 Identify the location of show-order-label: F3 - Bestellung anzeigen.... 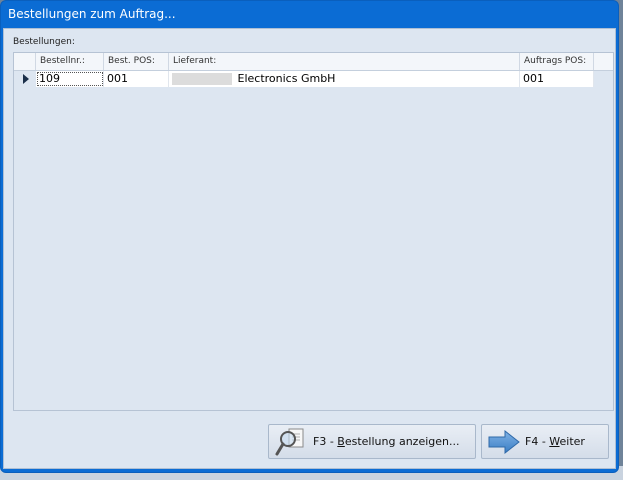
(386, 441).